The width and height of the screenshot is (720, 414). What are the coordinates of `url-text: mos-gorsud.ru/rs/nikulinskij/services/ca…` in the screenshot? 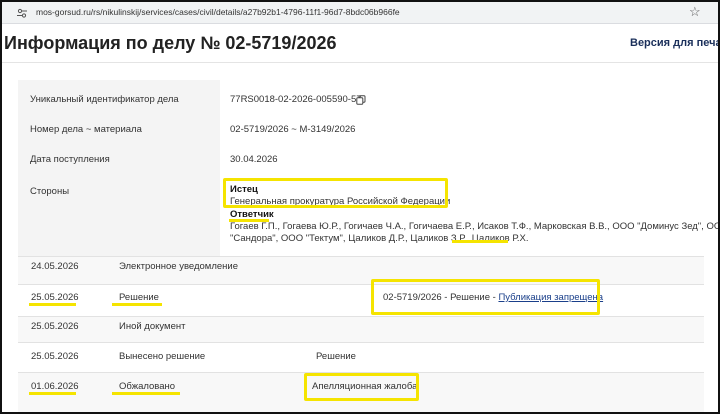 It's located at (218, 12).